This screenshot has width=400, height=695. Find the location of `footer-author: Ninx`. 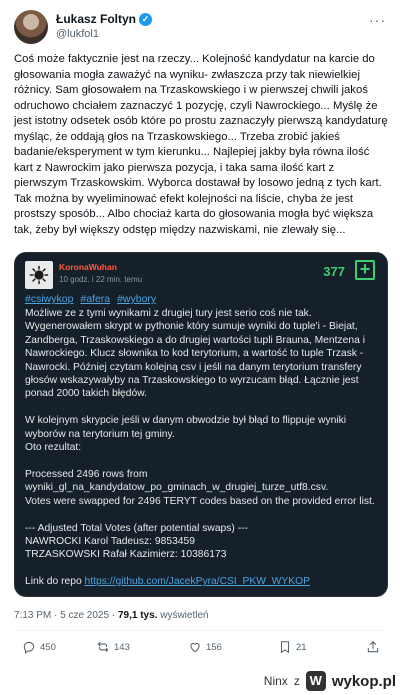

footer-author: Ninx is located at coordinates (275, 681).